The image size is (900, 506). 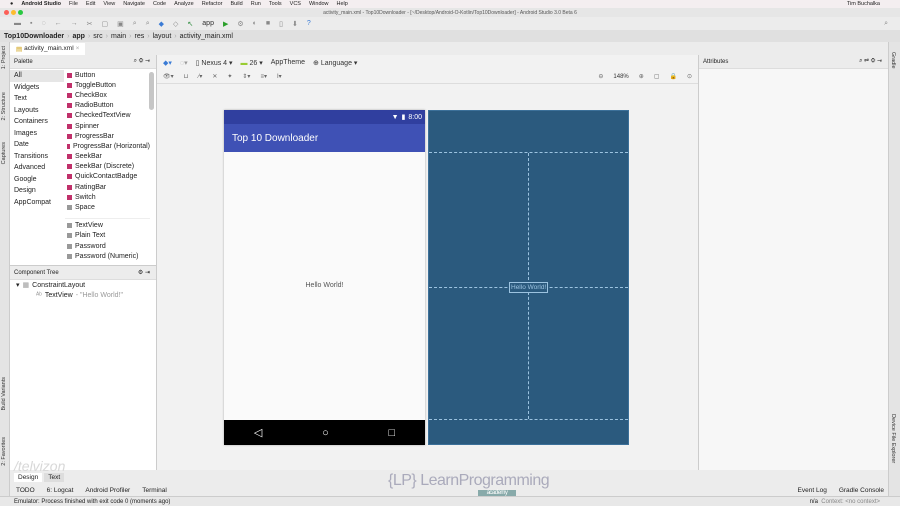 I want to click on orientation-icon: ◌▾, so click(x=184, y=63).